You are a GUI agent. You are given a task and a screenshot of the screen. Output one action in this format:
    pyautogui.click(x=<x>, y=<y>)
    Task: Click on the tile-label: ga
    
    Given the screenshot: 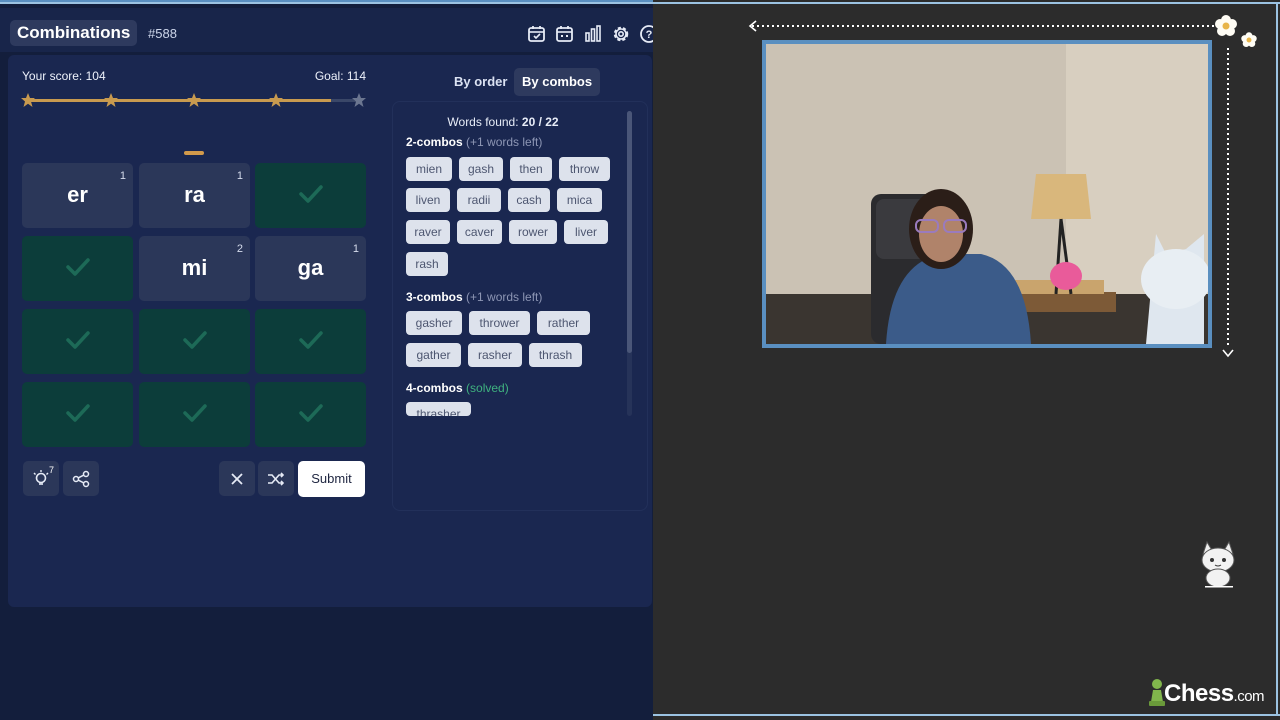 What is the action you would take?
    pyautogui.click(x=310, y=267)
    